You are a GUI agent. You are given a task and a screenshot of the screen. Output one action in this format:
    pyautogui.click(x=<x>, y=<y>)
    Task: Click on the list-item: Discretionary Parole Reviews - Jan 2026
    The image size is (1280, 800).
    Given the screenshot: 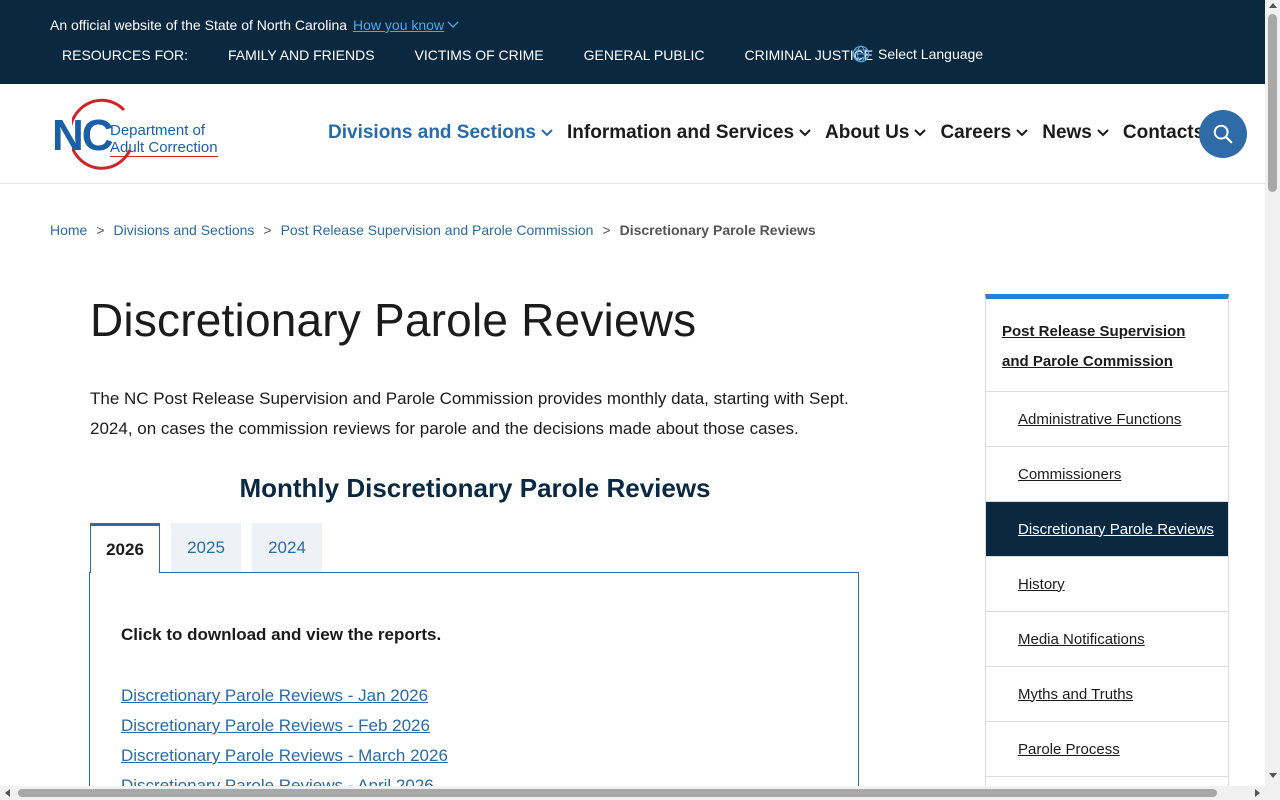 What is the action you would take?
    pyautogui.click(x=284, y=696)
    